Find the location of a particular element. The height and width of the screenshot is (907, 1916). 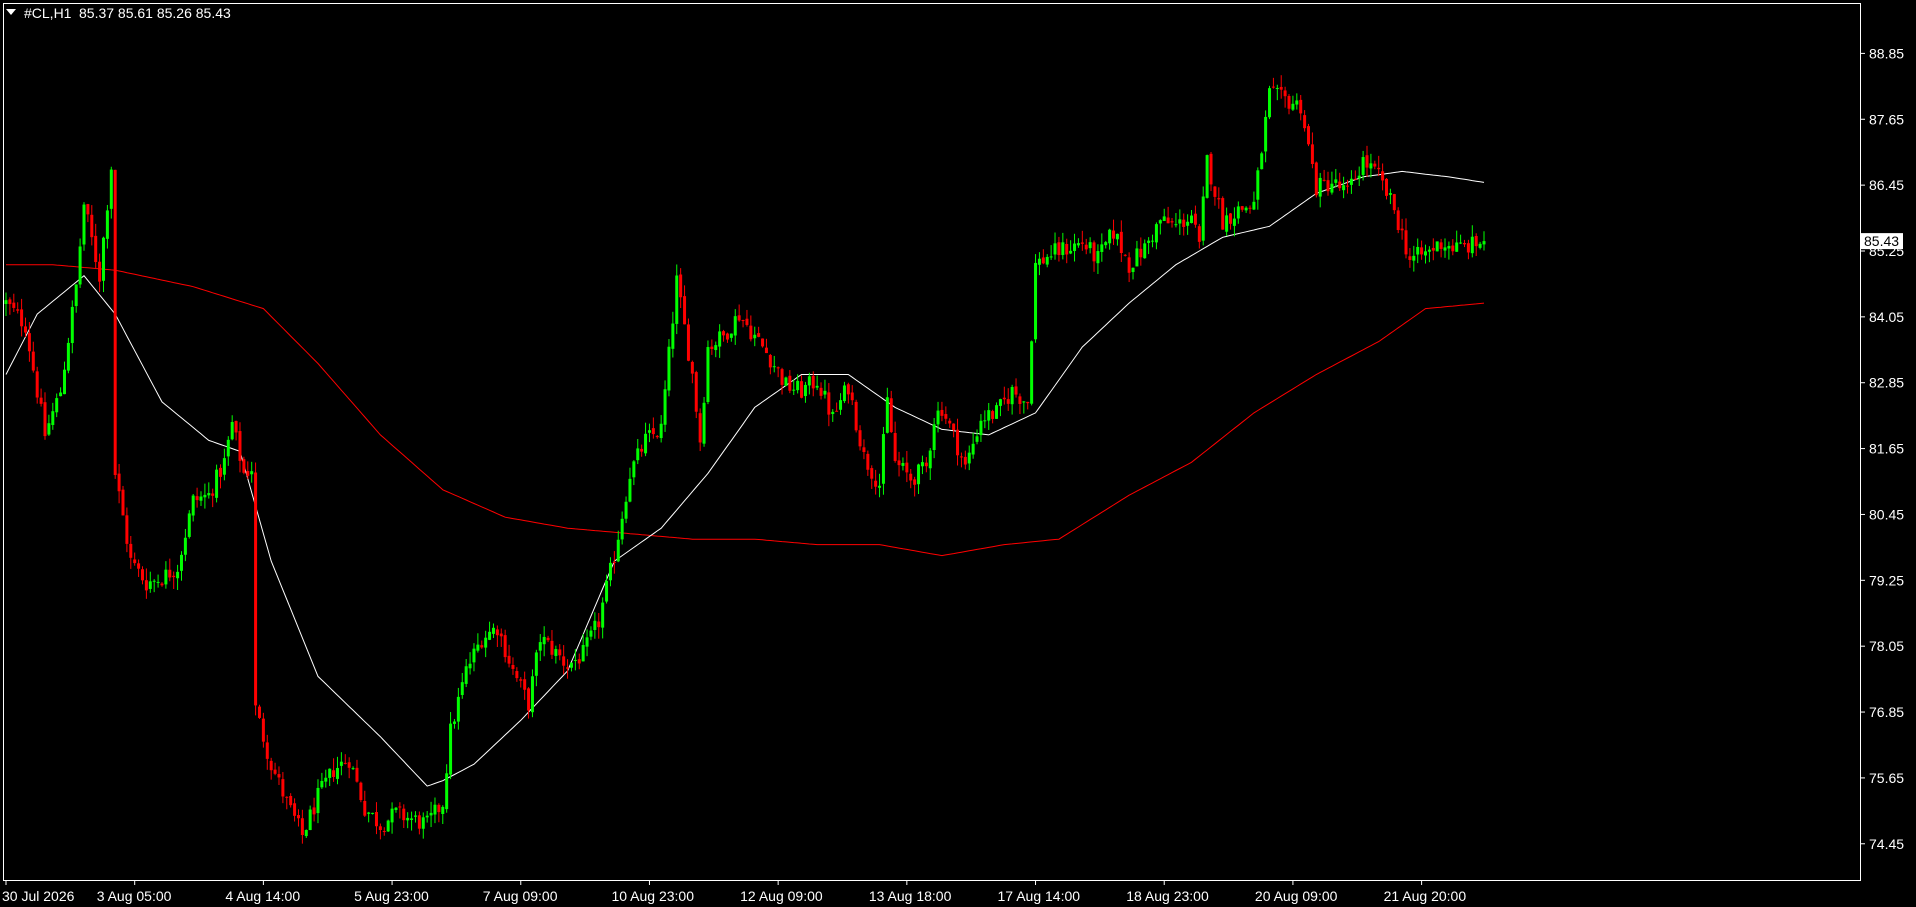

y-tick-label: 78.05 is located at coordinates (1886, 646).